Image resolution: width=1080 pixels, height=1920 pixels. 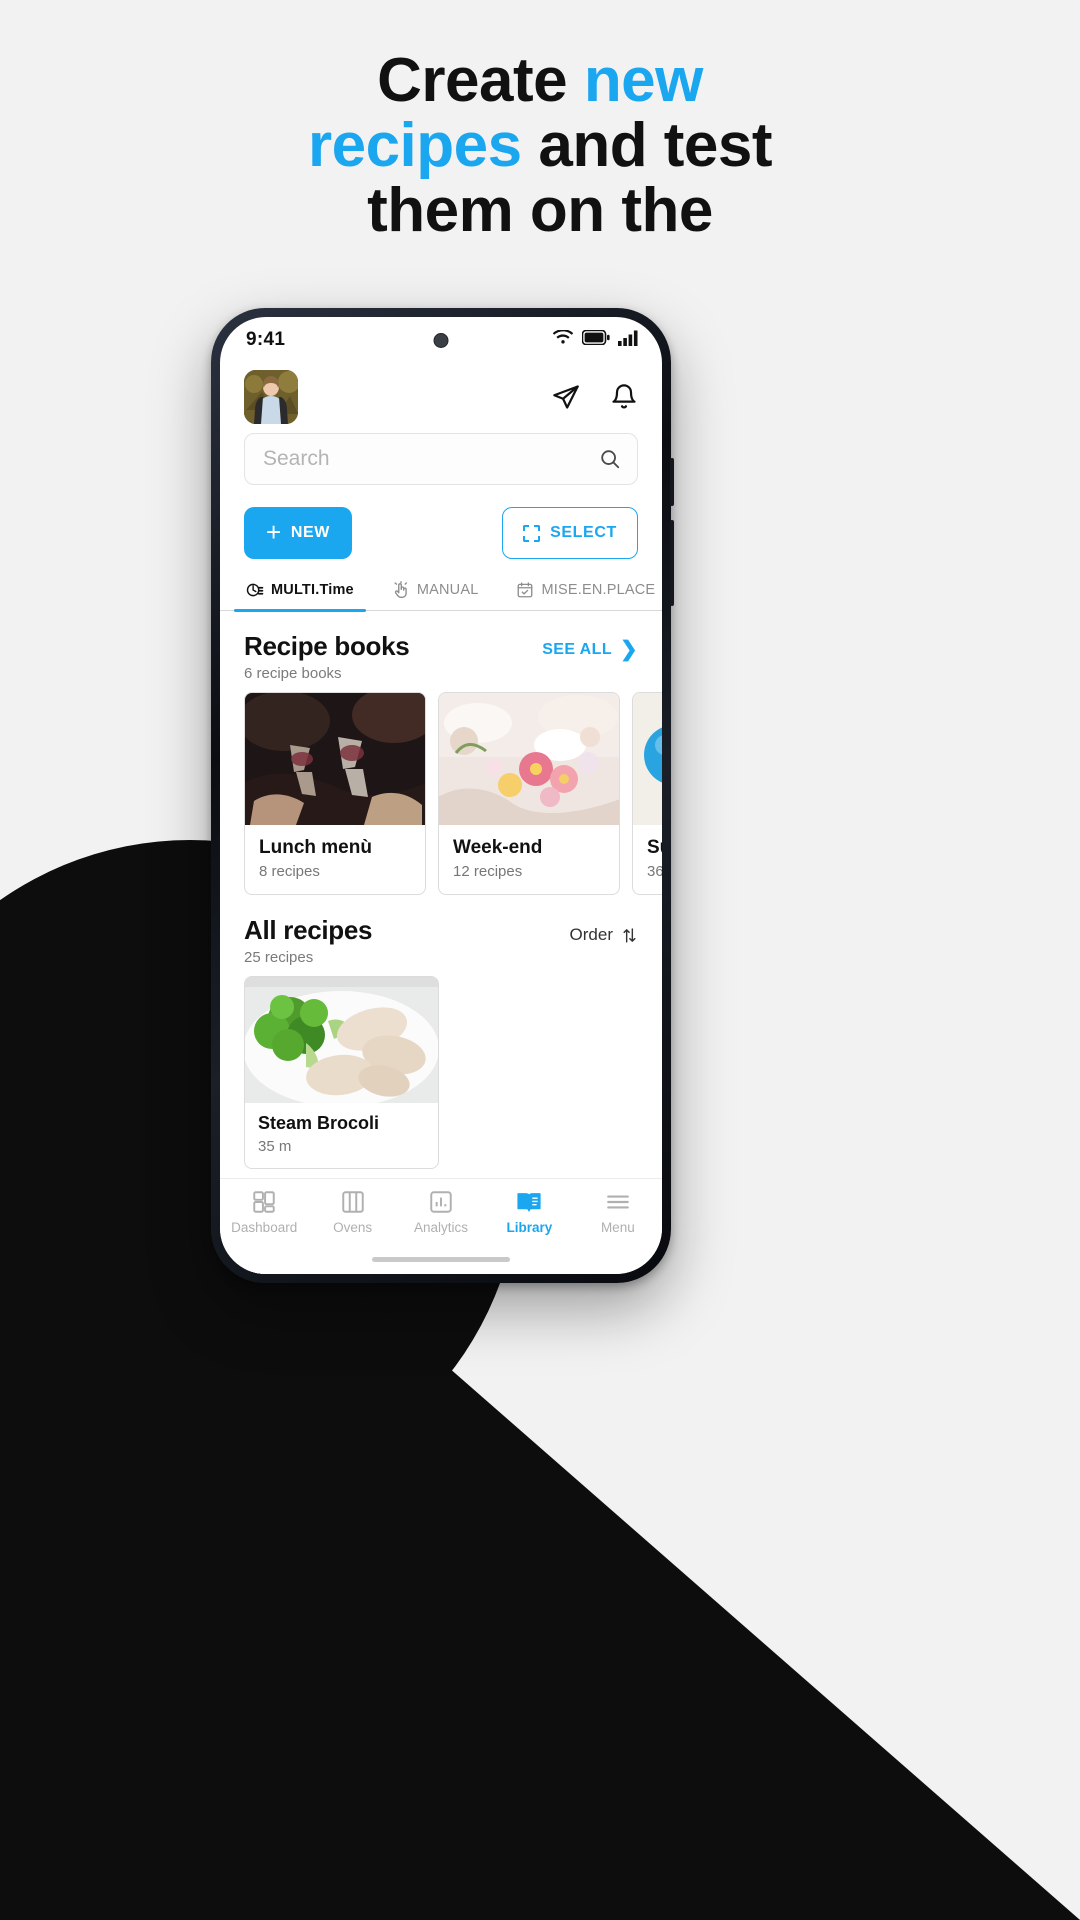 I want to click on recipe-card-body: Steam Brocoli 35 m, so click(x=341, y=1135).